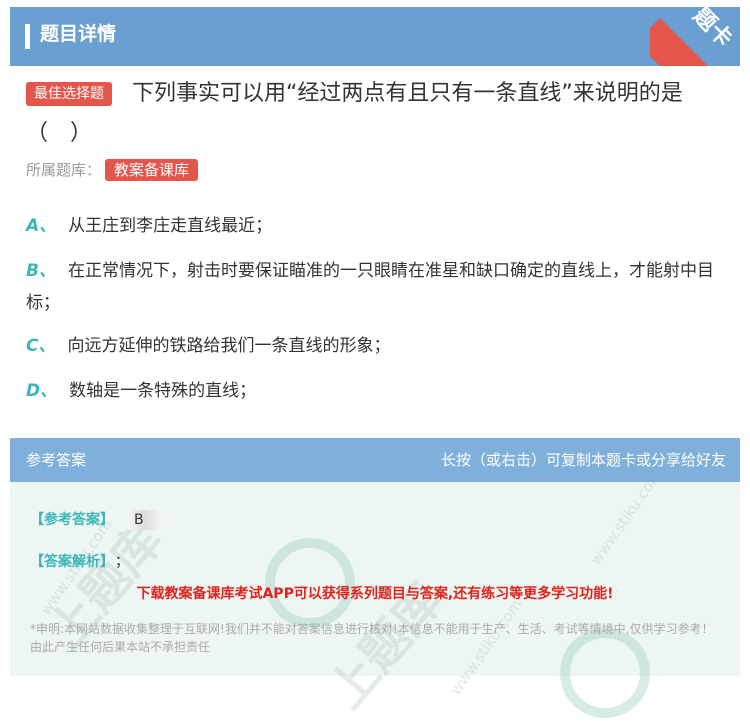  Describe the element at coordinates (375, 36) in the screenshot. I see `page-header: 题目详情` at that location.